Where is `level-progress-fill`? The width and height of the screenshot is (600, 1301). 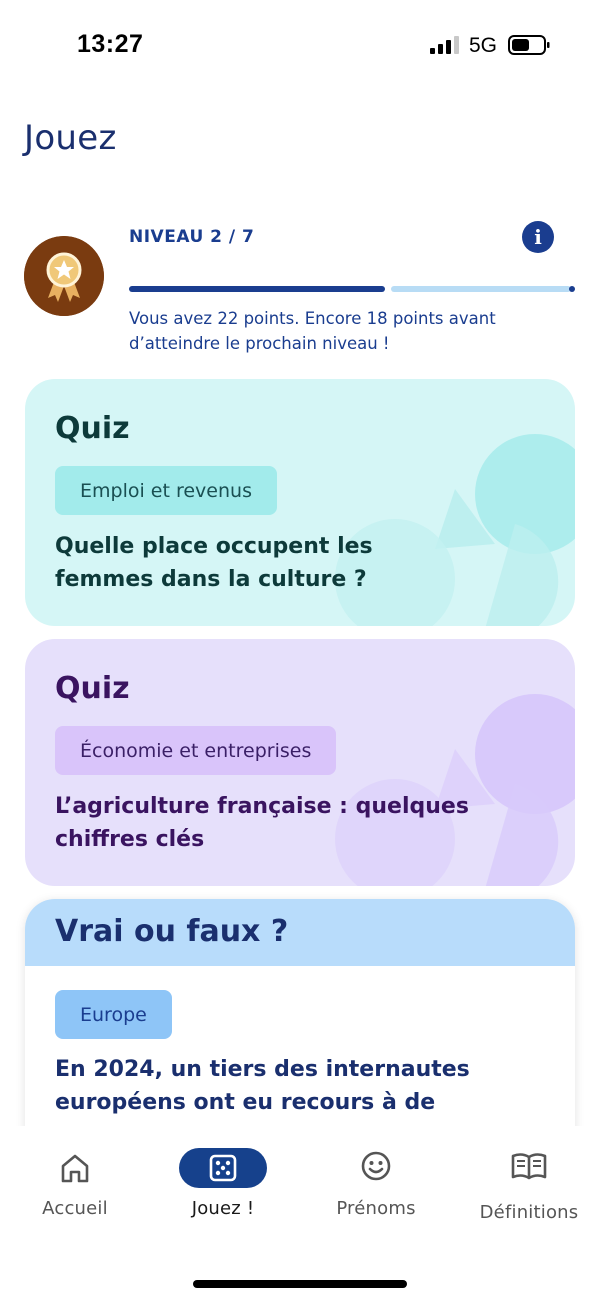
level-progress-fill is located at coordinates (257, 289).